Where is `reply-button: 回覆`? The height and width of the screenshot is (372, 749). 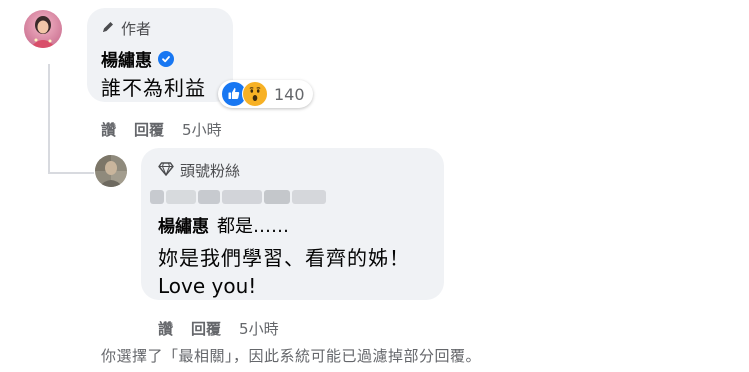
reply-button: 回覆 is located at coordinates (149, 129).